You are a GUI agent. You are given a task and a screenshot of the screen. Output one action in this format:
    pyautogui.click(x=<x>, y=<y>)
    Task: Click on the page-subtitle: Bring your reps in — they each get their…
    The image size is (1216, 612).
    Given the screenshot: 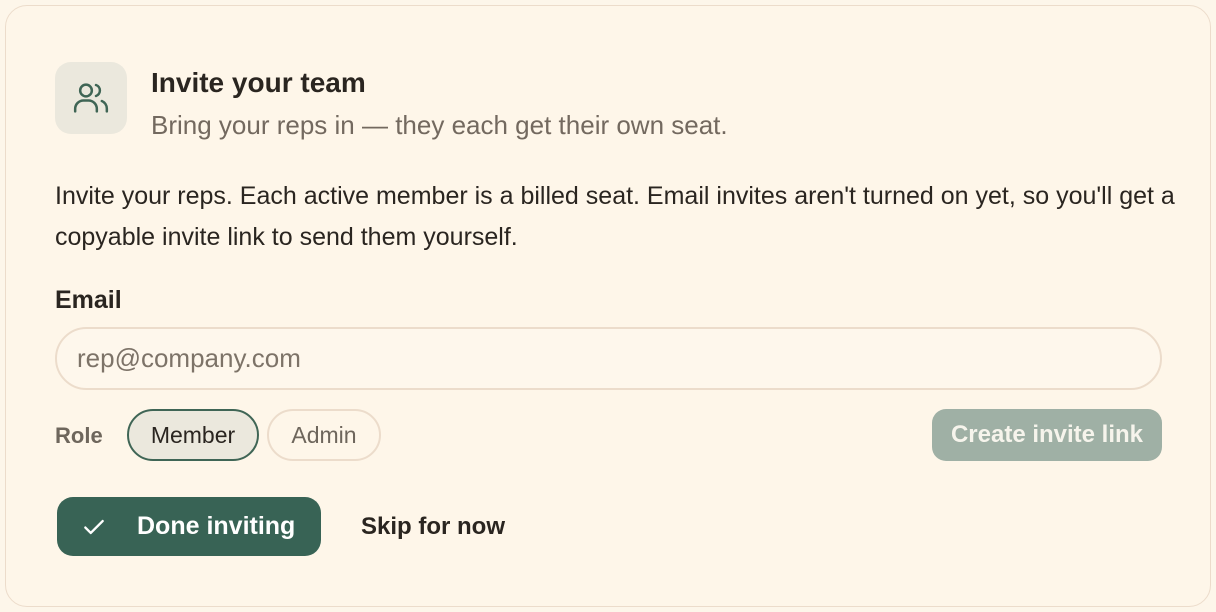 What is the action you would take?
    pyautogui.click(x=439, y=125)
    